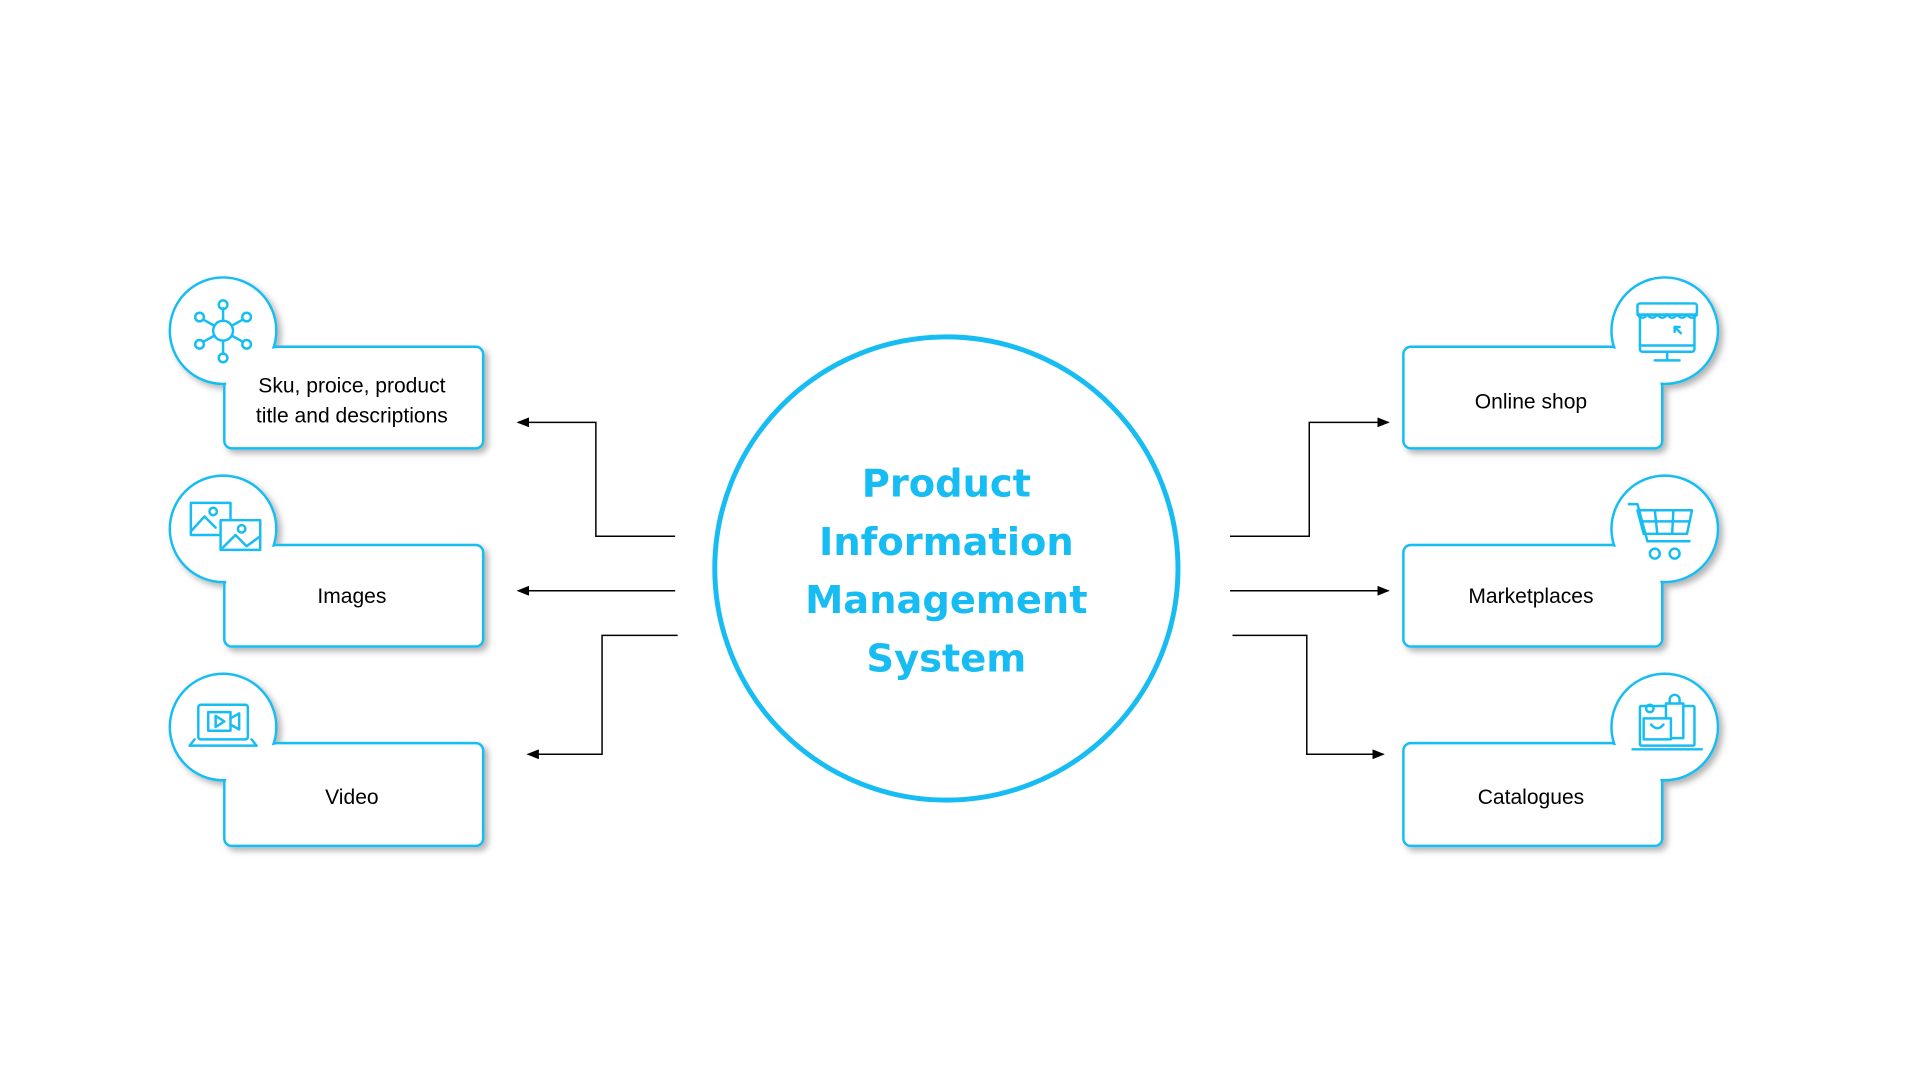 This screenshot has height=1080, width=1920. What do you see at coordinates (1310, 477) in the screenshot?
I see `arrow-to-online-shop` at bounding box center [1310, 477].